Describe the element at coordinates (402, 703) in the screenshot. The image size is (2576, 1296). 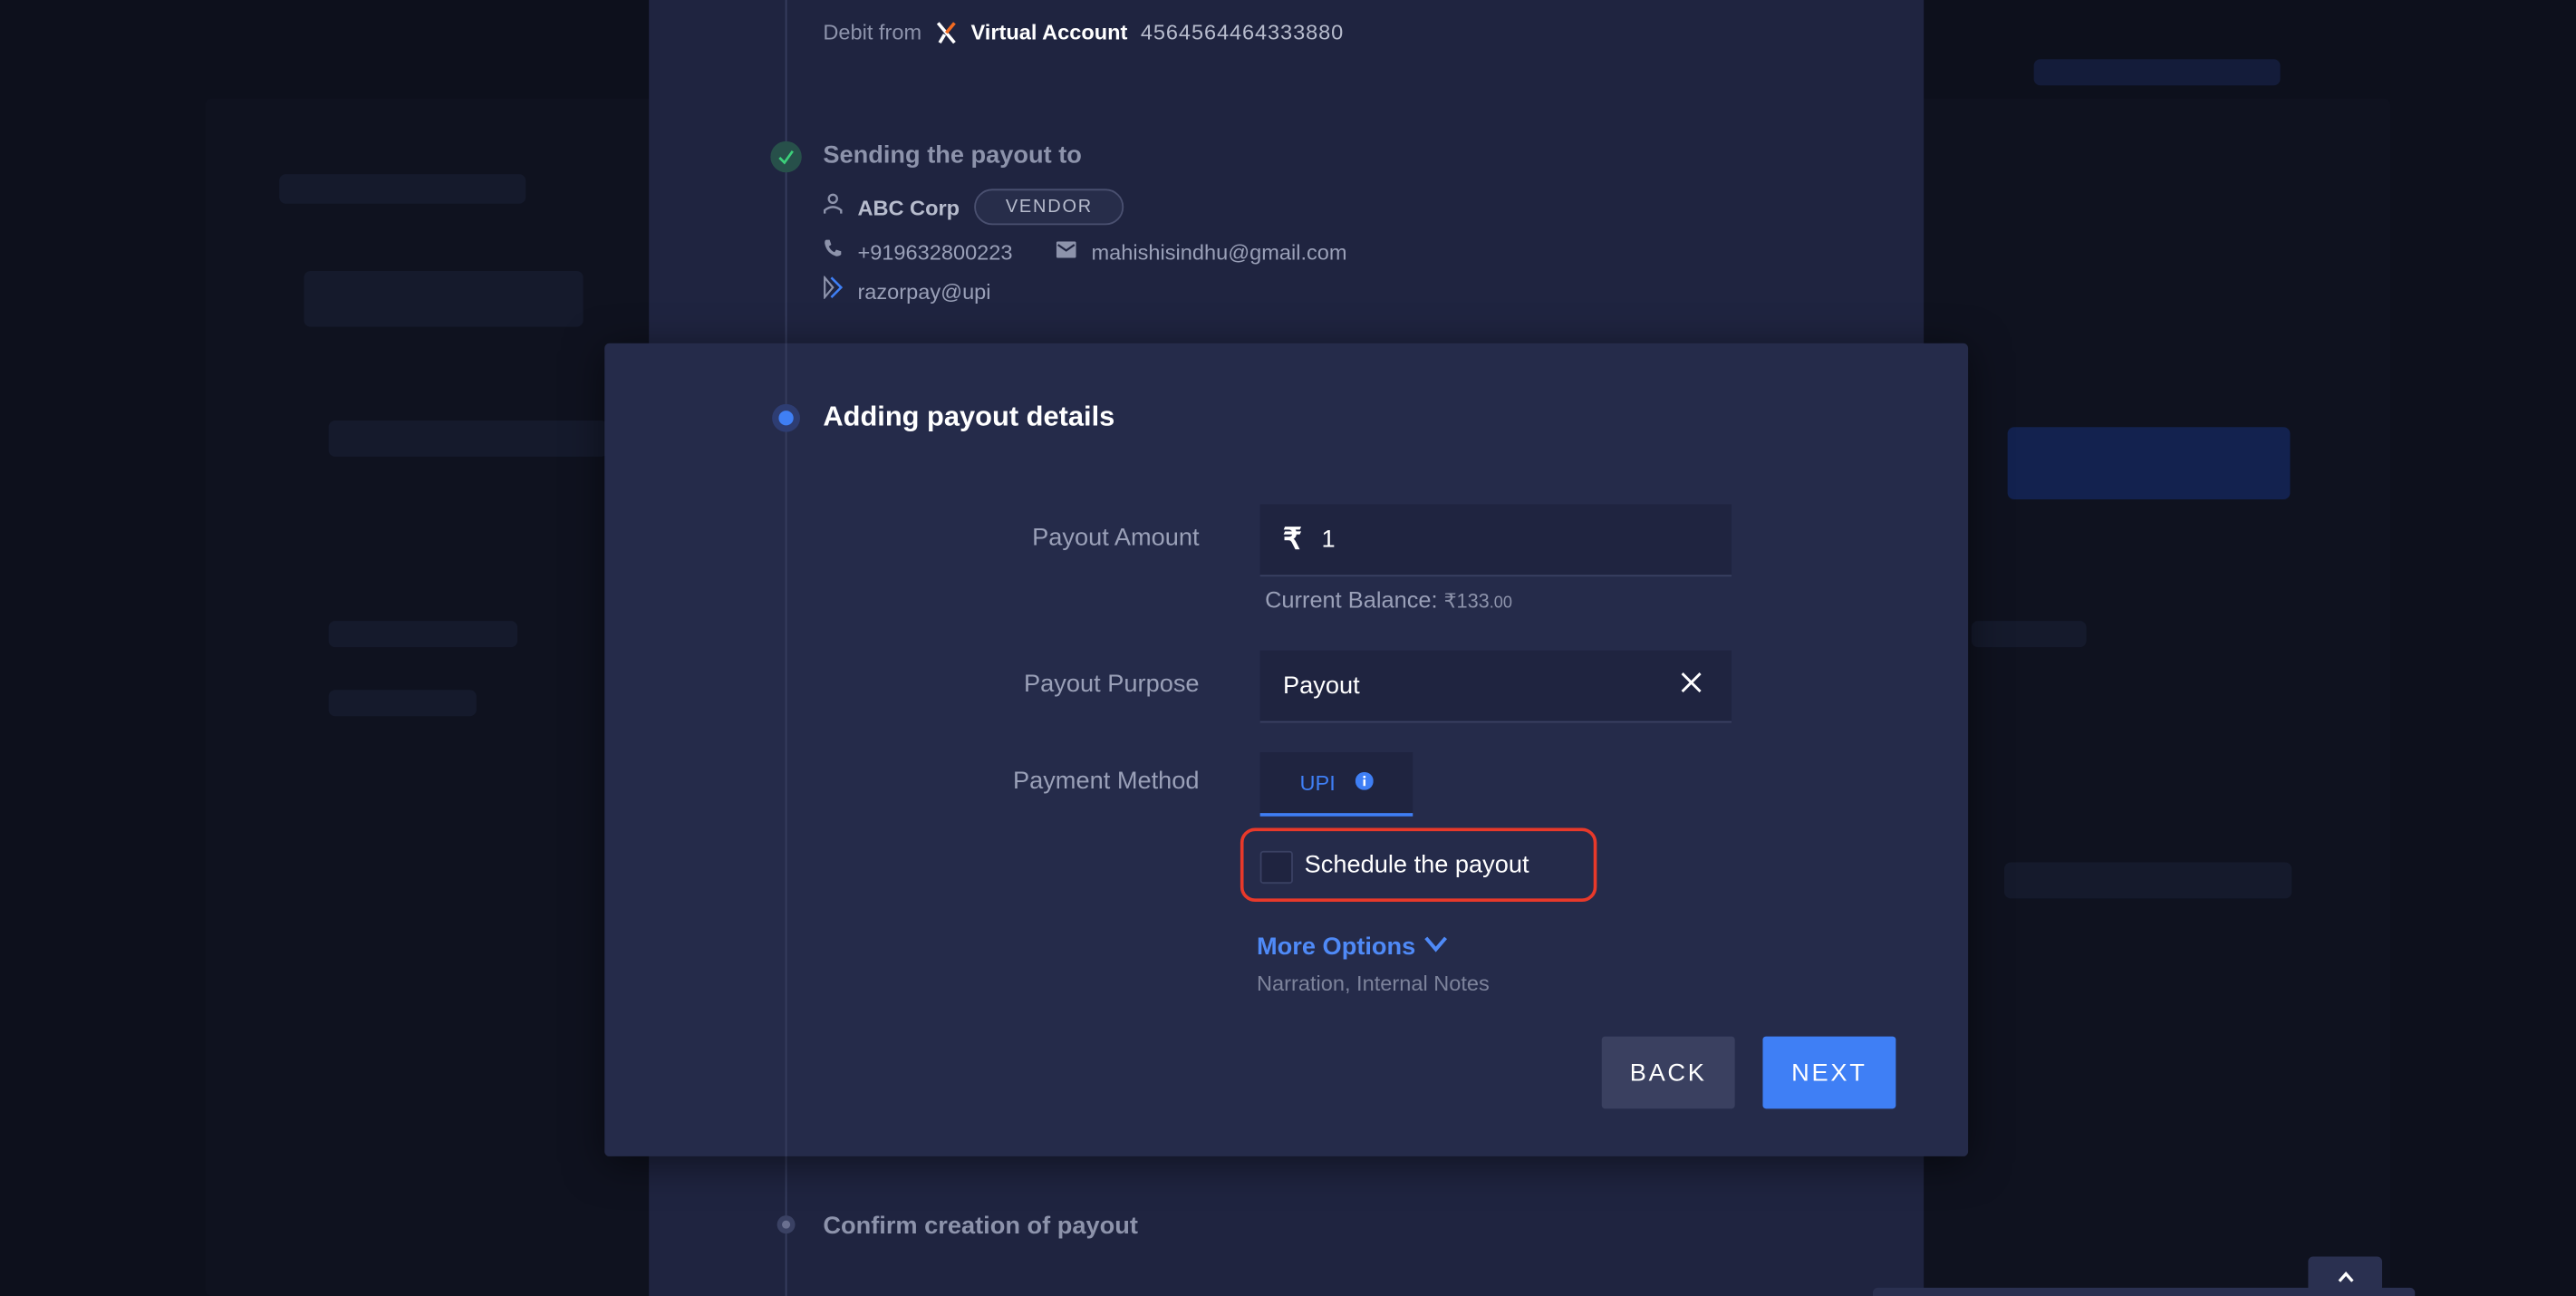
I see `background-cell` at that location.